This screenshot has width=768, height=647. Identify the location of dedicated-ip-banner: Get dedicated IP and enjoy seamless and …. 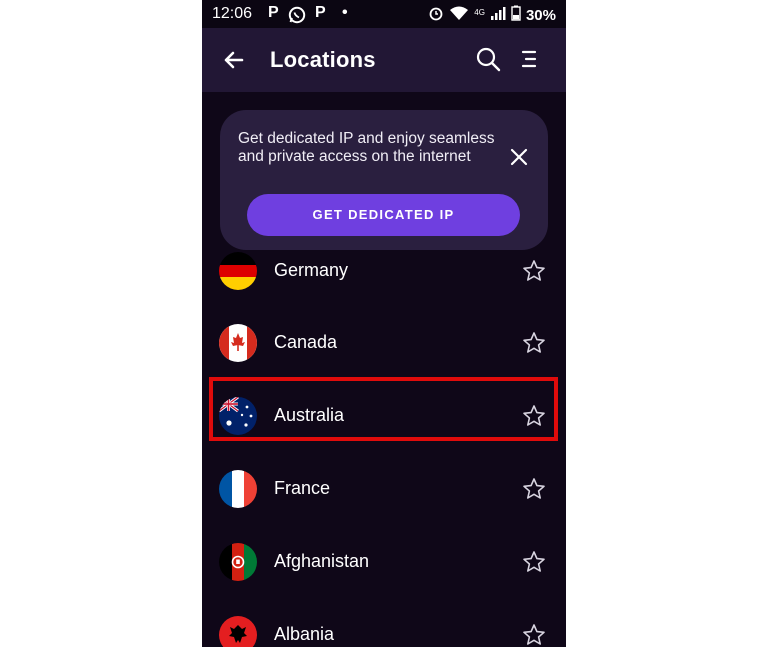
(384, 180).